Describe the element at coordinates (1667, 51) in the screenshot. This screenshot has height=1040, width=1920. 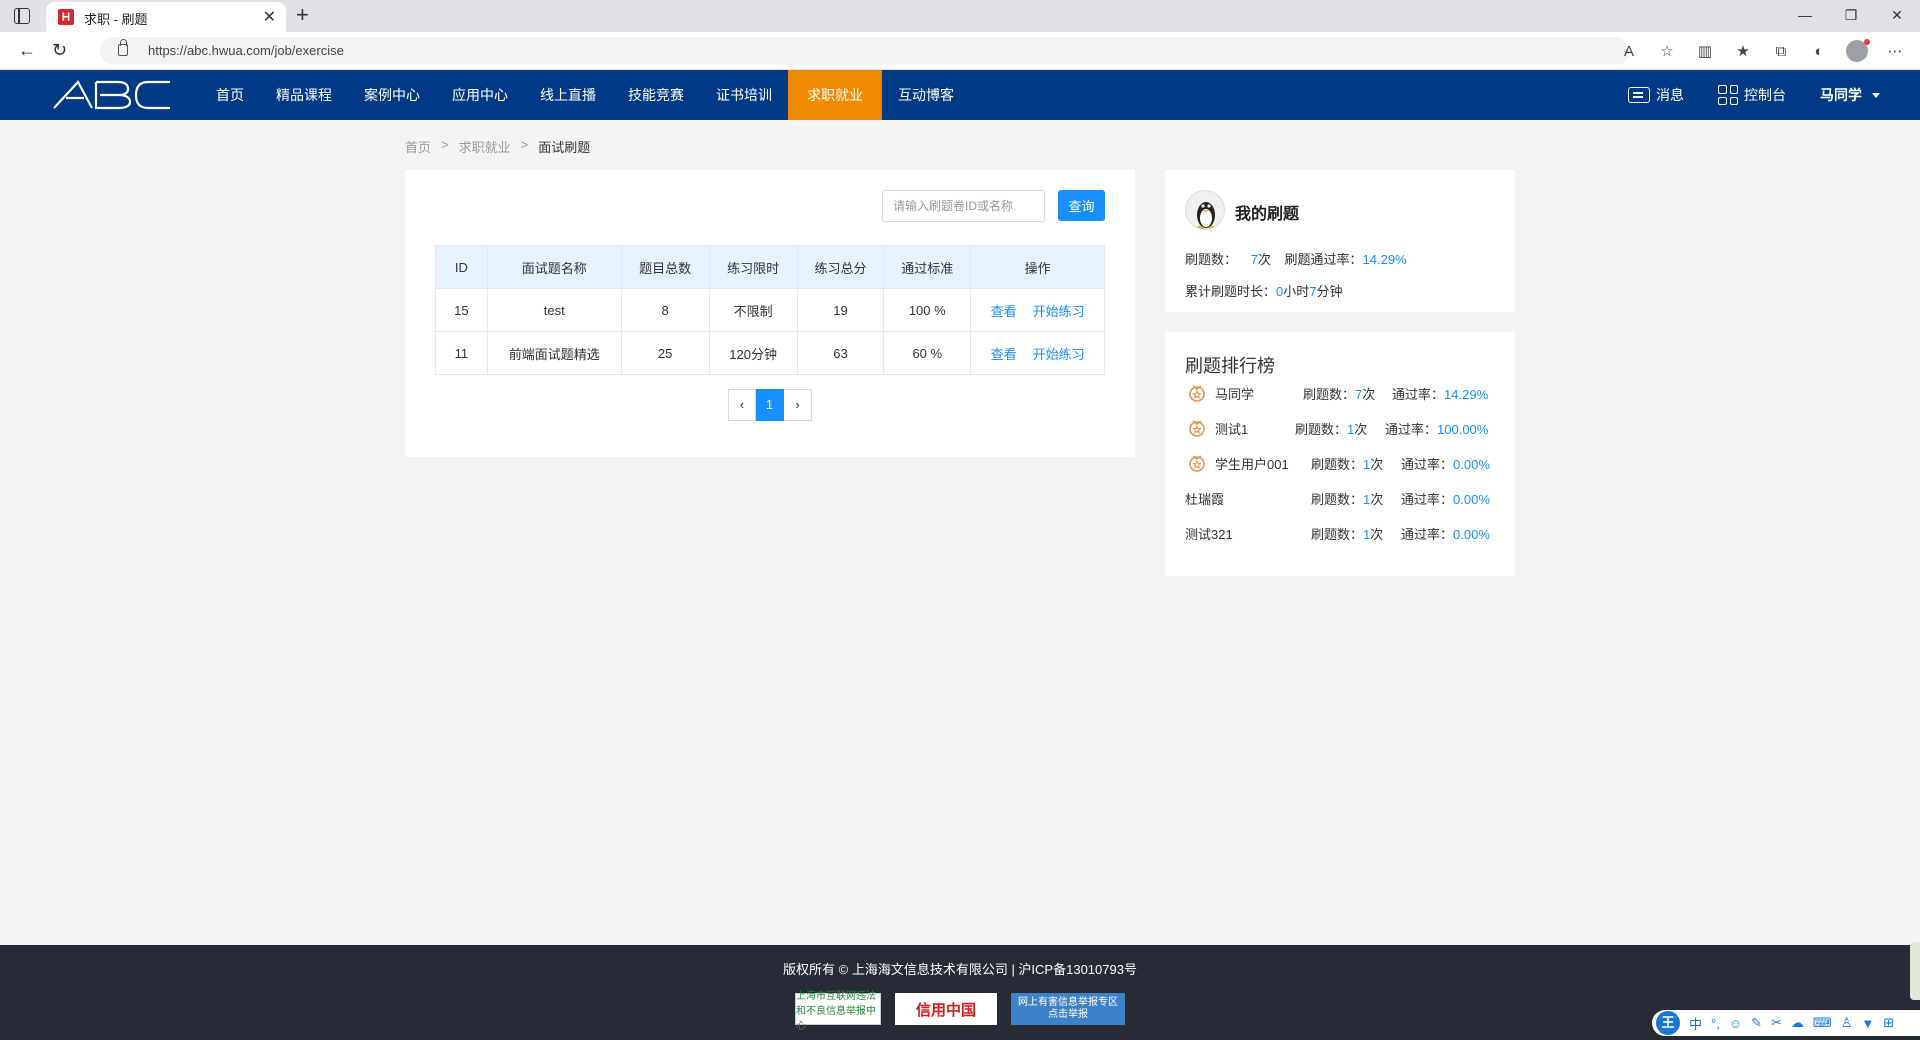
I see `add-favorite-icon: ☆` at that location.